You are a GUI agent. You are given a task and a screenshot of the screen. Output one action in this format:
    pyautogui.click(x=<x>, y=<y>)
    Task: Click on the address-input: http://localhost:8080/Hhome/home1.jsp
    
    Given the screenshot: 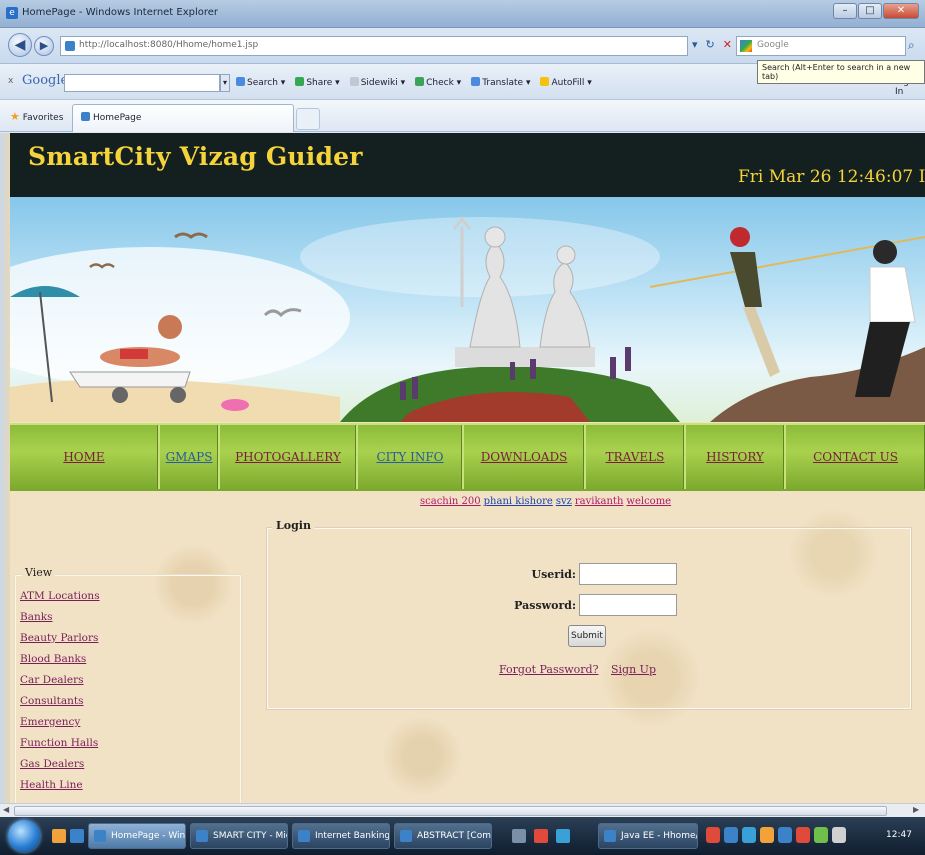 What is the action you would take?
    pyautogui.click(x=374, y=46)
    